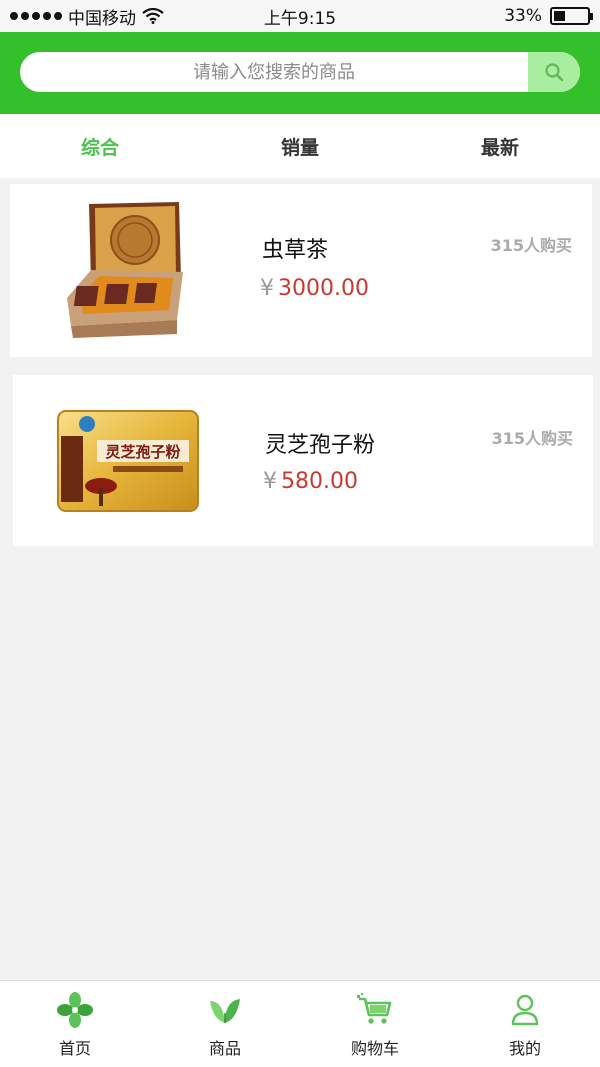 This screenshot has height=1067, width=600. What do you see at coordinates (224, 1048) in the screenshot?
I see `nav-label: 商品` at bounding box center [224, 1048].